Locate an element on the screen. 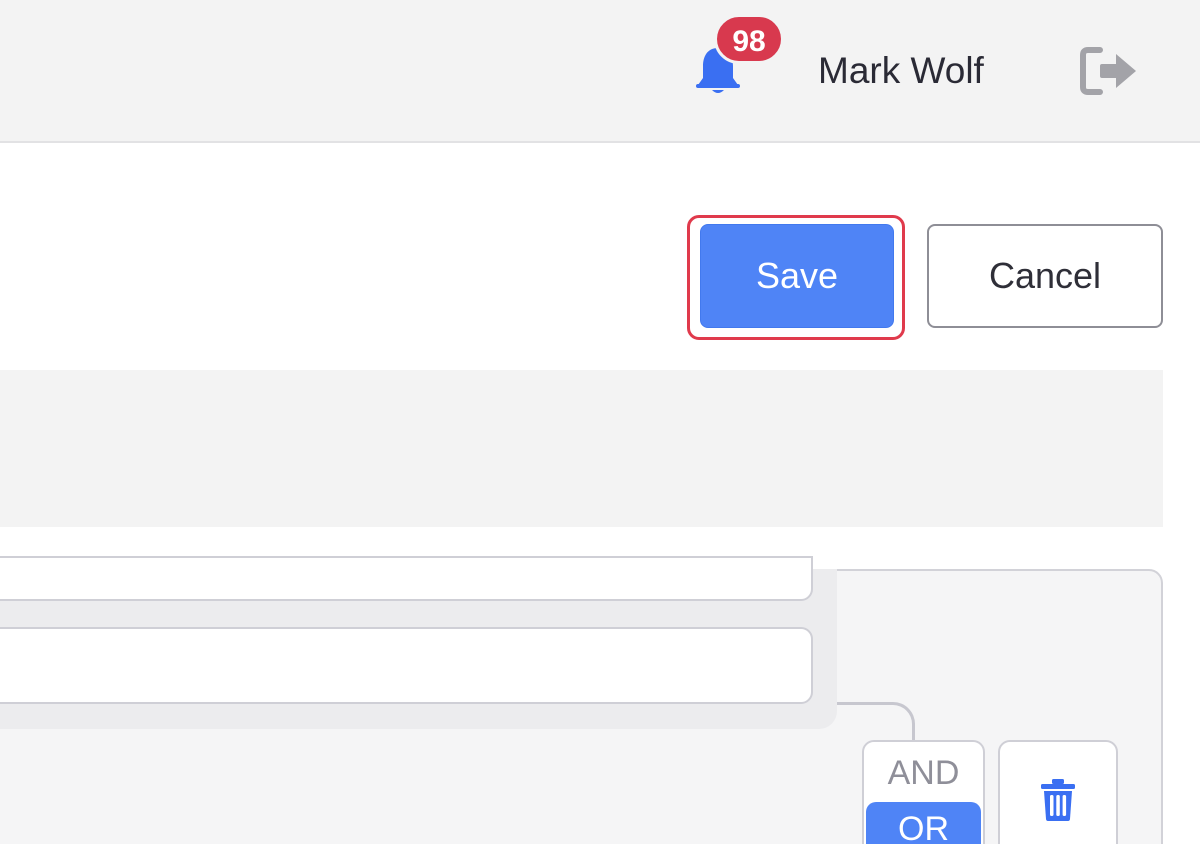  logic-or-option: OR is located at coordinates (923, 823).